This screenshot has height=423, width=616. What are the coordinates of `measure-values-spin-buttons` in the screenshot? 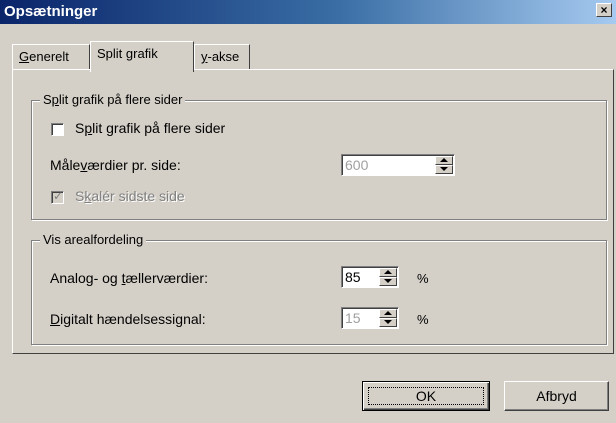 It's located at (444, 165).